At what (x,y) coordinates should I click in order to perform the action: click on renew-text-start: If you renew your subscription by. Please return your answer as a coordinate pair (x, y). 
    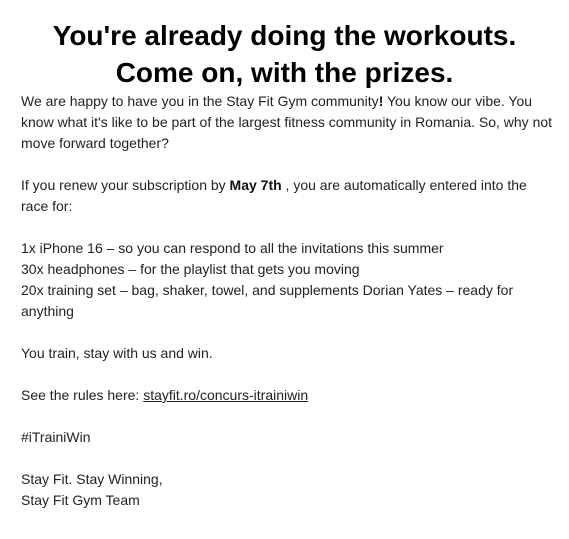
    Looking at the image, I should click on (125, 185).